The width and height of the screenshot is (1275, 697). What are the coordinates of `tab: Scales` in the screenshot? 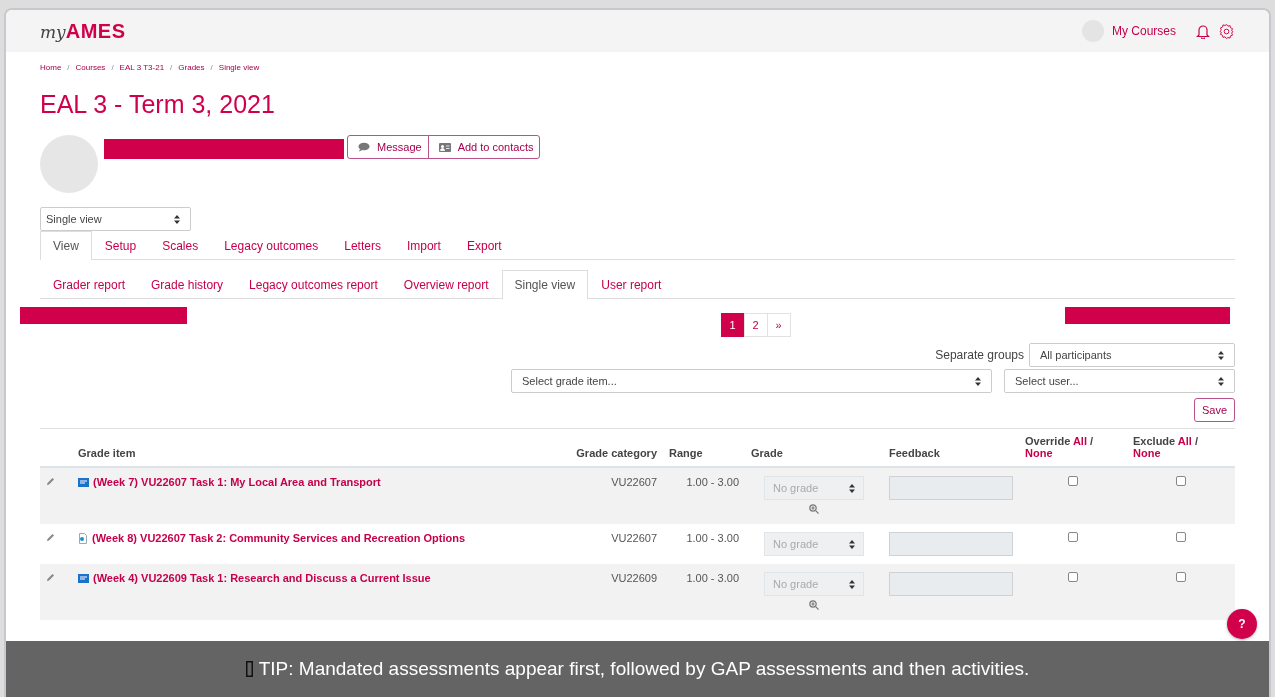 It's located at (180, 245).